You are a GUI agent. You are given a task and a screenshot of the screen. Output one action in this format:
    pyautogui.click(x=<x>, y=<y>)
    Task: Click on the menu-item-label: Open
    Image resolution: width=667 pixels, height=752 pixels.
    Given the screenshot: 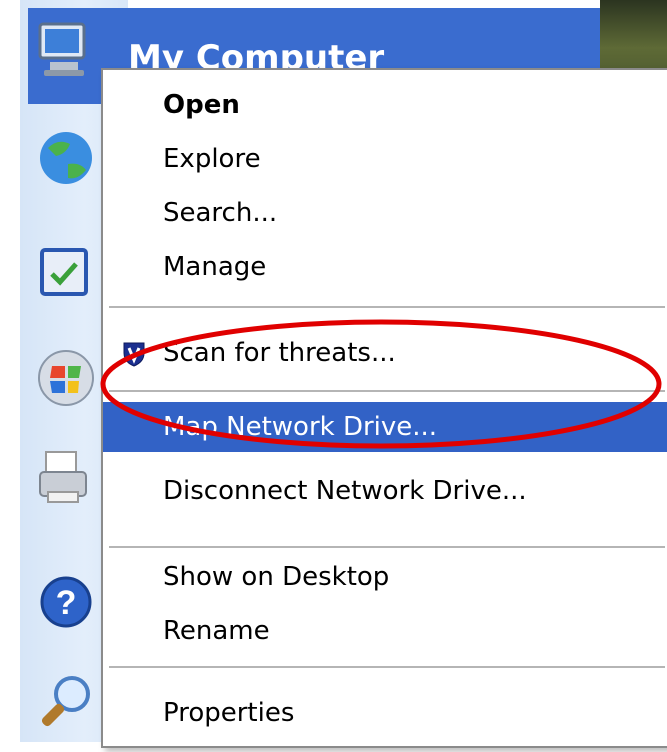 What is the action you would take?
    pyautogui.click(x=201, y=105)
    